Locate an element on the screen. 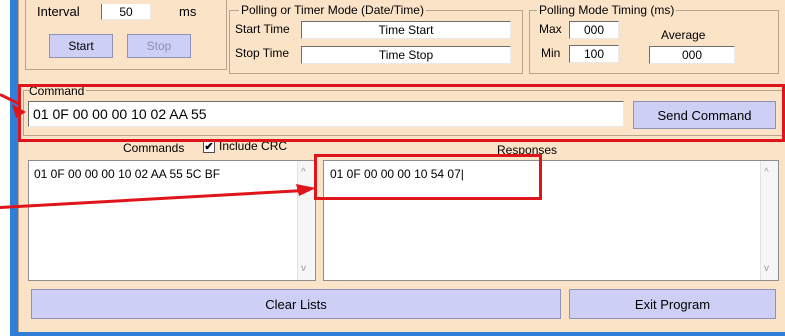  responses-scrollbar: ^ v is located at coordinates (769, 220).